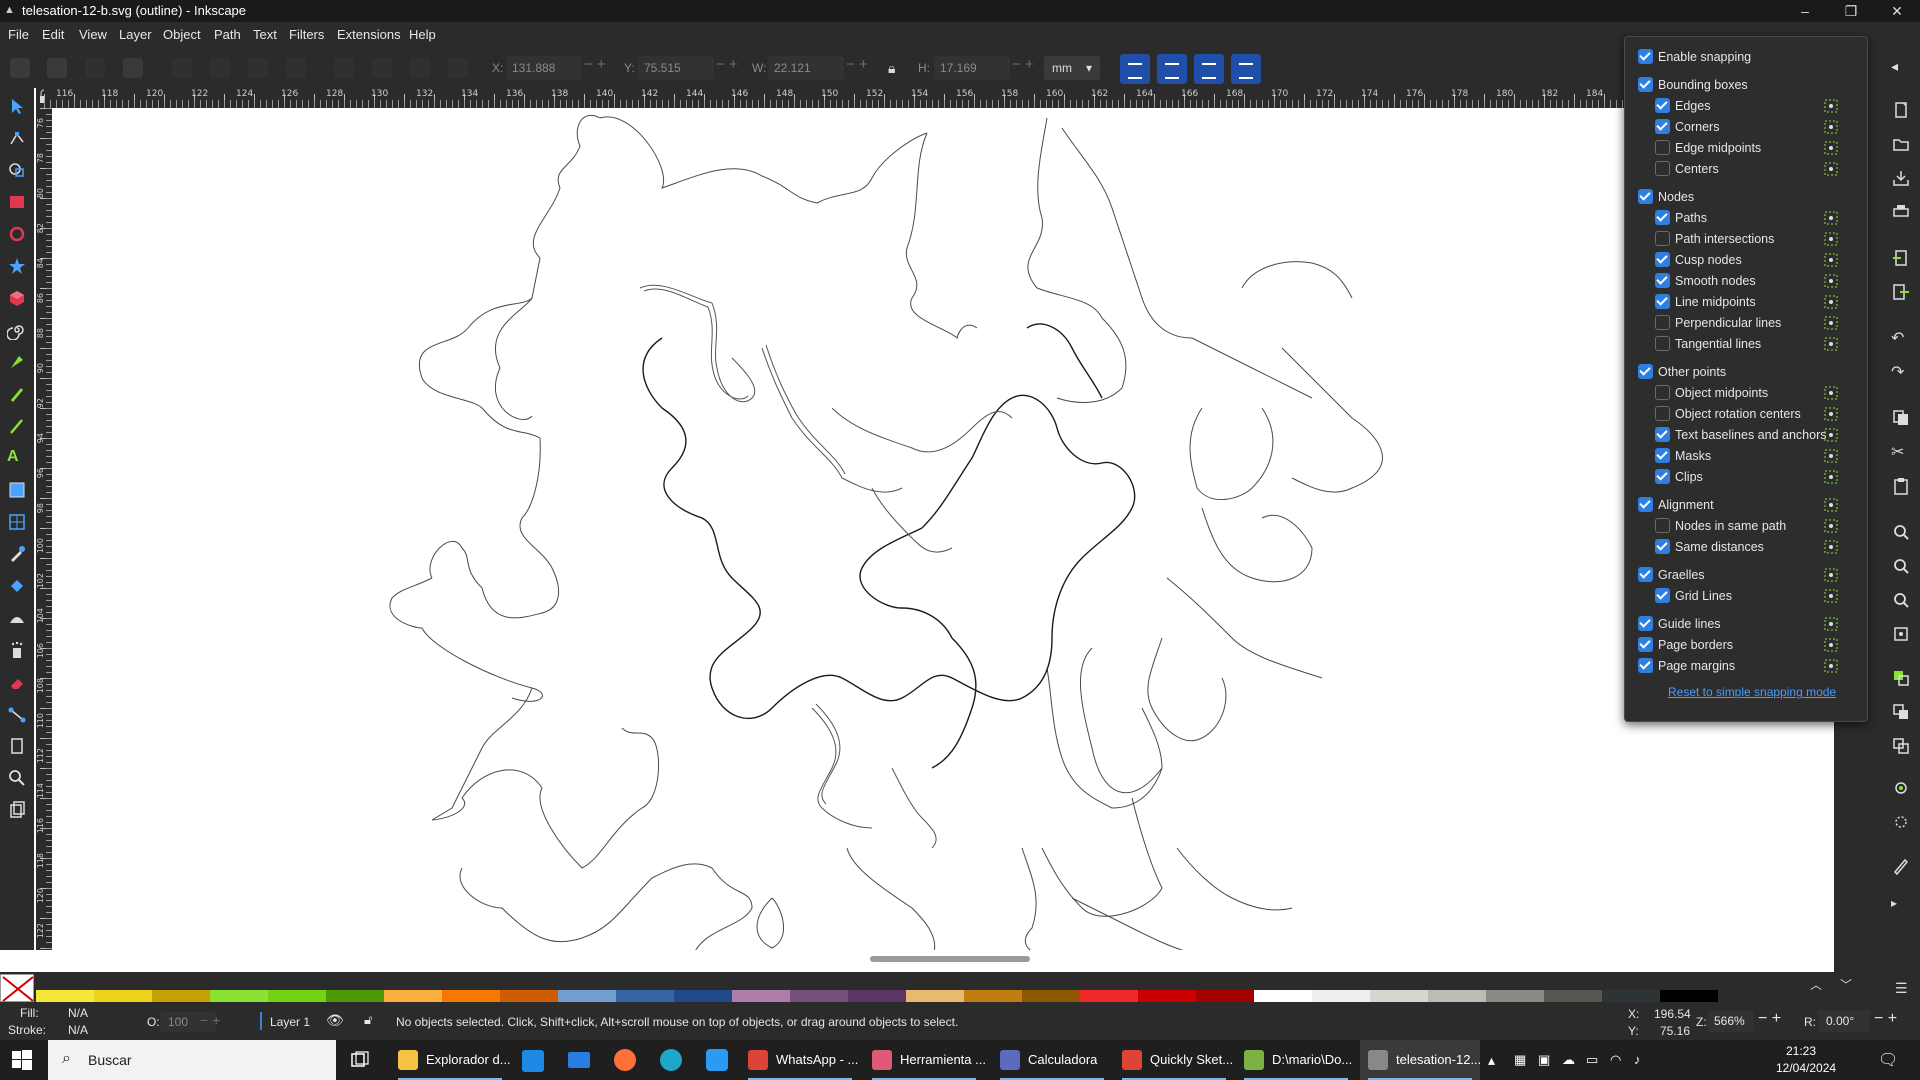  What do you see at coordinates (1745, 596) in the screenshot?
I see `snap-option-grid-lines: Grid Lines` at bounding box center [1745, 596].